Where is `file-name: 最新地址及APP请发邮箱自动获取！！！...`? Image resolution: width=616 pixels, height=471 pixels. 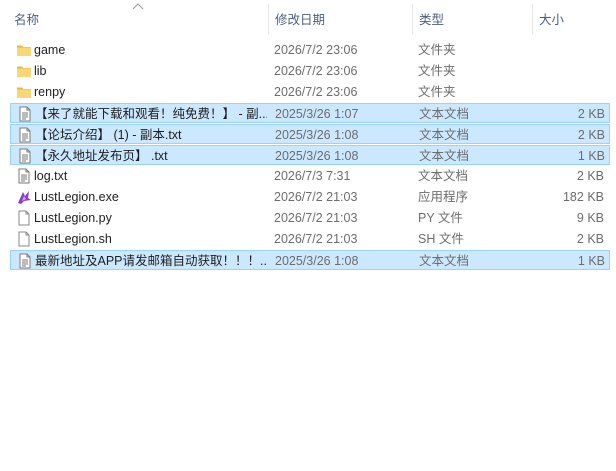
file-name: 最新地址及APP请发邮箱自动获取！！！... is located at coordinates (151, 261).